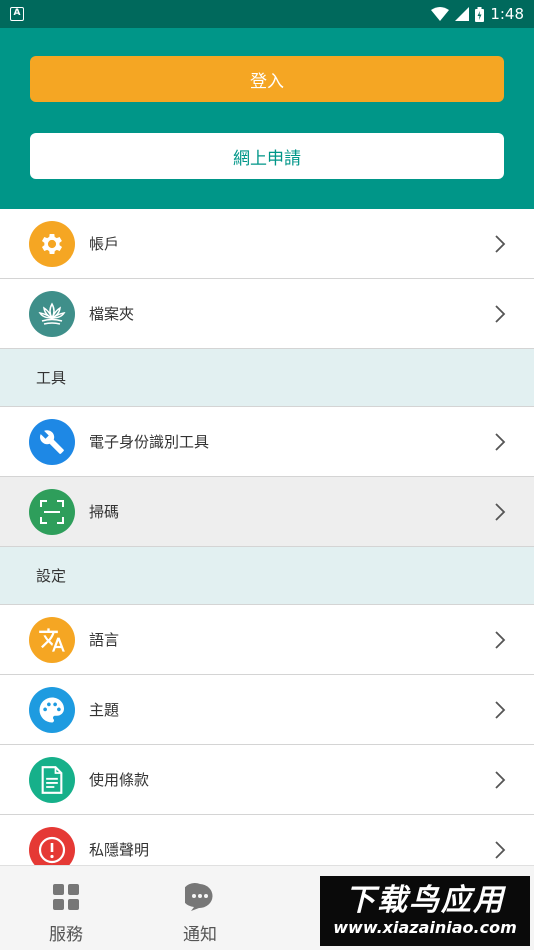 The image size is (534, 950). I want to click on menu-item-folder: 檔案夾, so click(267, 314).